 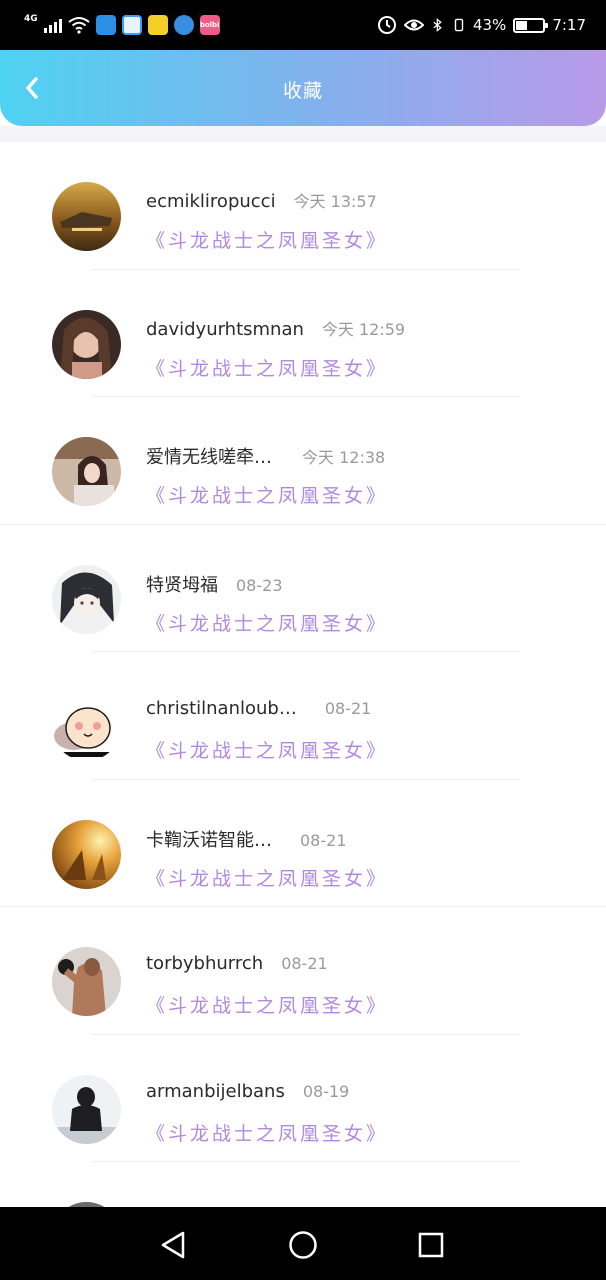 I want to click on username-text: 特贤坶福, so click(x=182, y=585).